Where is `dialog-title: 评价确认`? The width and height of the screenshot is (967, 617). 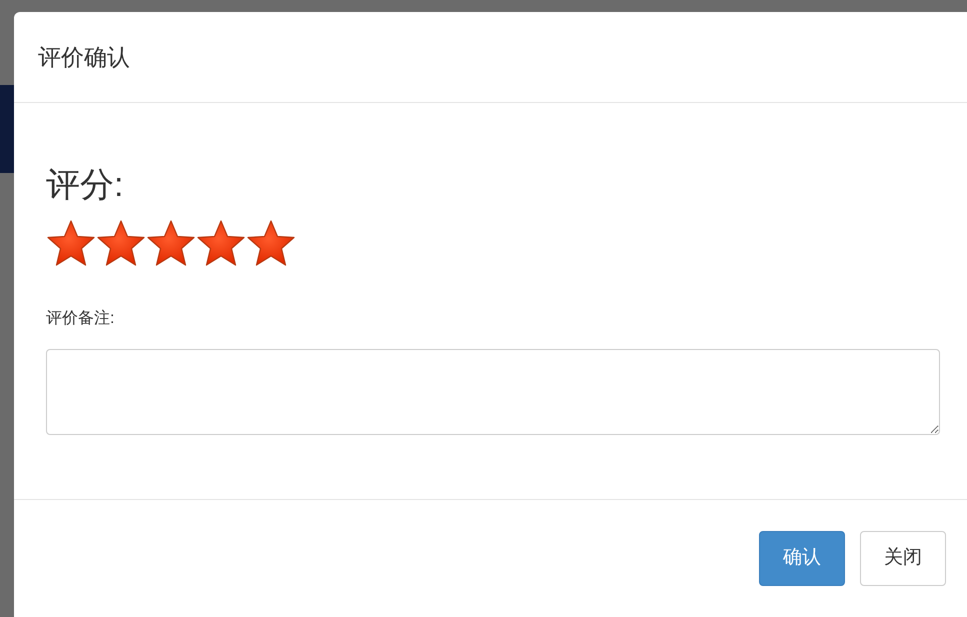 dialog-title: 评价确认 is located at coordinates (84, 57).